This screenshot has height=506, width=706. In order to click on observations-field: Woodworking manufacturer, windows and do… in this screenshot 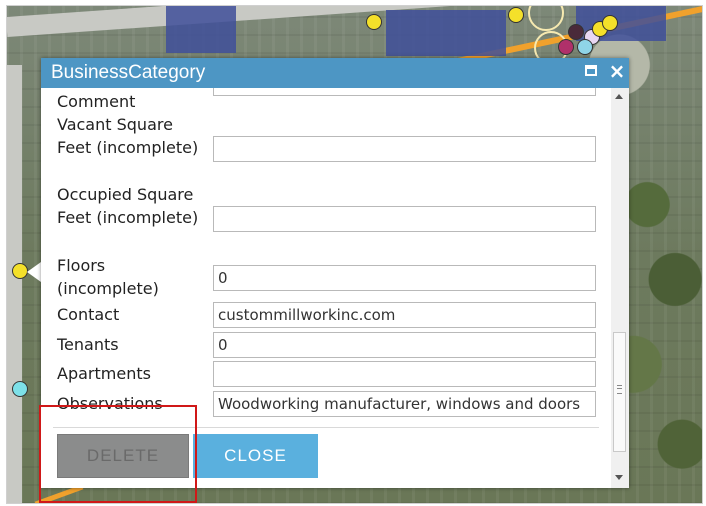, I will do `click(404, 404)`.